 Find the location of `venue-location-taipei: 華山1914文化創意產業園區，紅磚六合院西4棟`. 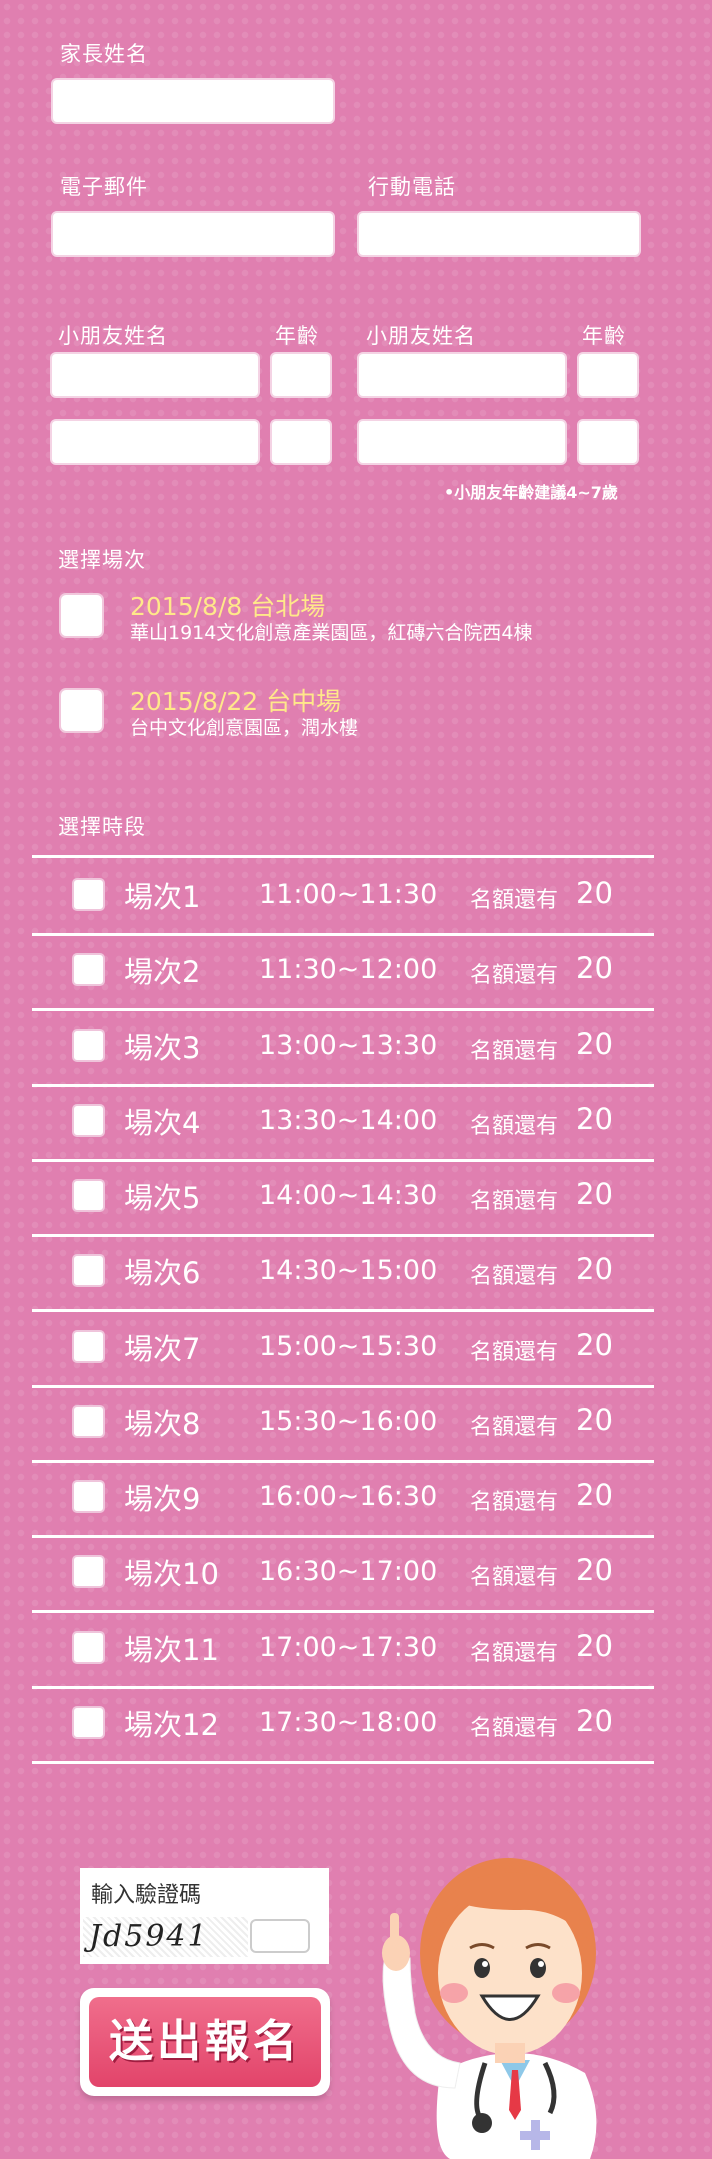

venue-location-taipei: 華山1914文化創意產業園區，紅磚六合院西4棟 is located at coordinates (331, 633).